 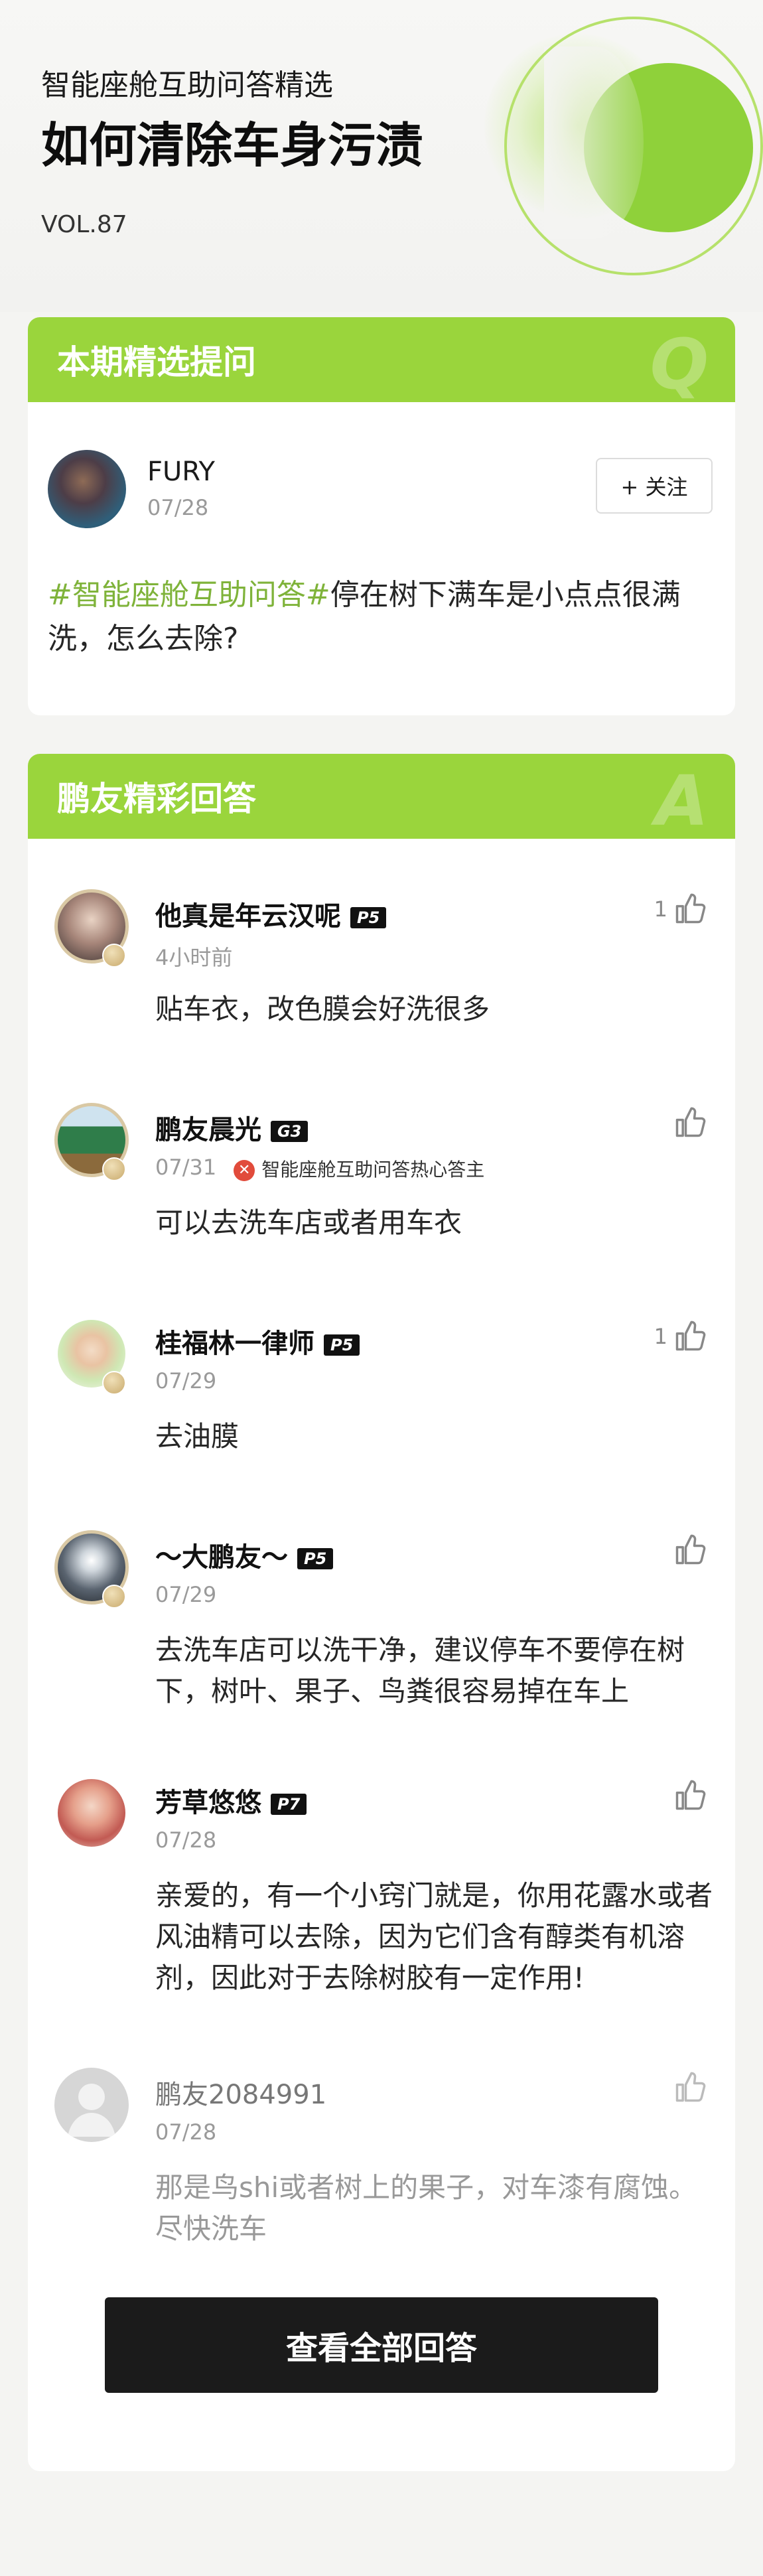 I want to click on q-mark: Q, so click(x=679, y=364).